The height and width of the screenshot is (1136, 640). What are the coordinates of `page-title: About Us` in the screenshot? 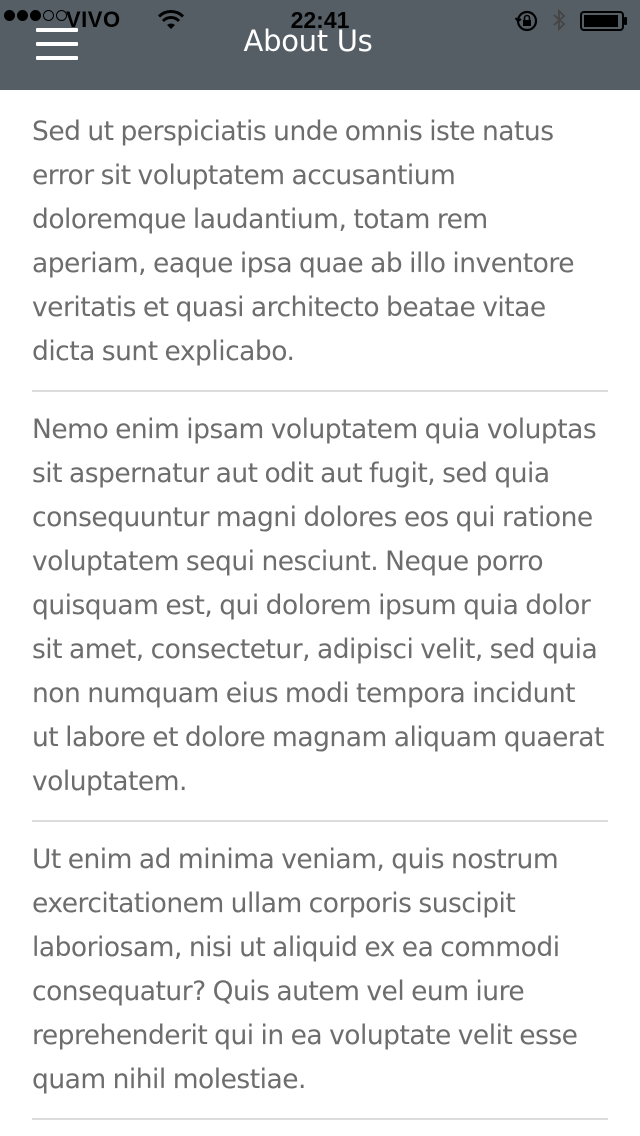 It's located at (308, 41).